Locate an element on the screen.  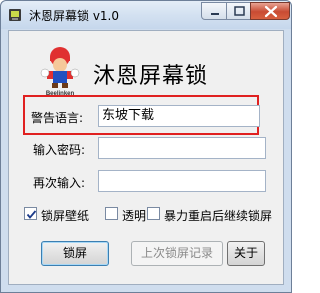
password-label: 输入密码: is located at coordinates (59, 150).